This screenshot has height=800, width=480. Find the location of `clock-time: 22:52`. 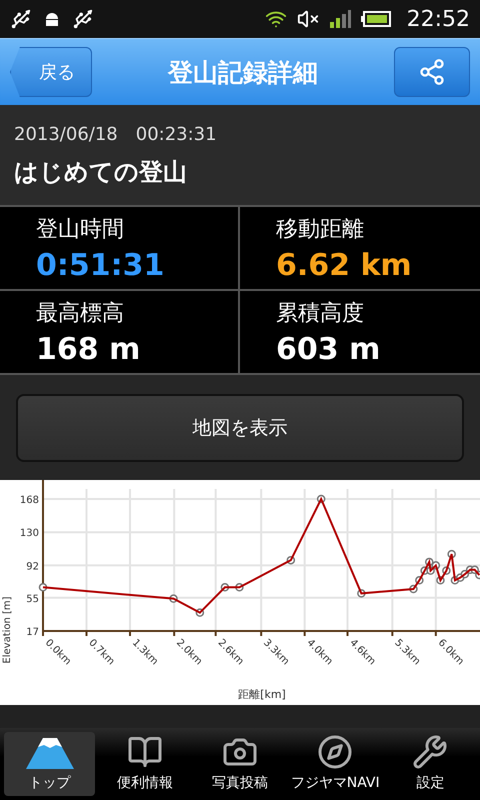

clock-time: 22:52 is located at coordinates (438, 19).